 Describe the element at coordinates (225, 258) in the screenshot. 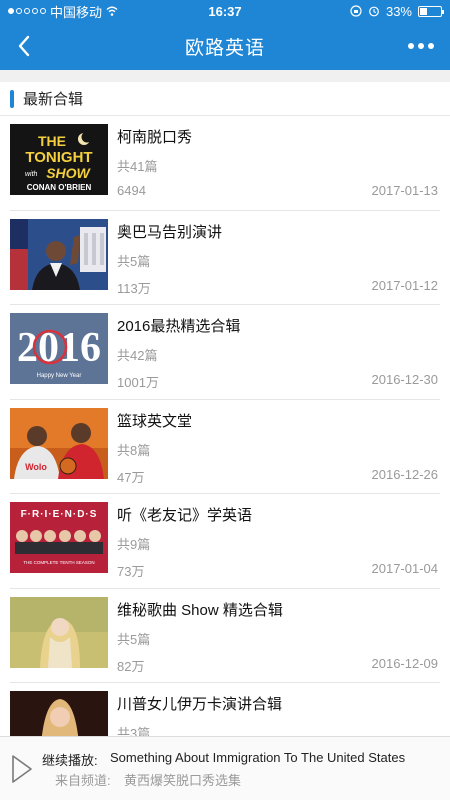

I see `list-item: 奥巴马告别演讲 共5篇 113万 2017-01-12` at that location.